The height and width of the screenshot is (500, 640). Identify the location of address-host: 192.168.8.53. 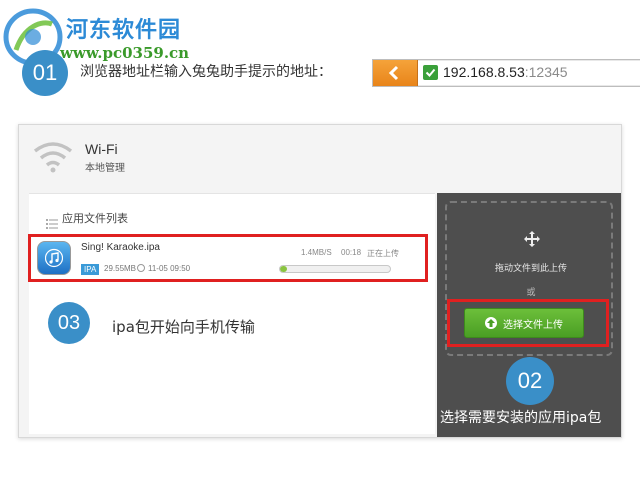
(484, 72).